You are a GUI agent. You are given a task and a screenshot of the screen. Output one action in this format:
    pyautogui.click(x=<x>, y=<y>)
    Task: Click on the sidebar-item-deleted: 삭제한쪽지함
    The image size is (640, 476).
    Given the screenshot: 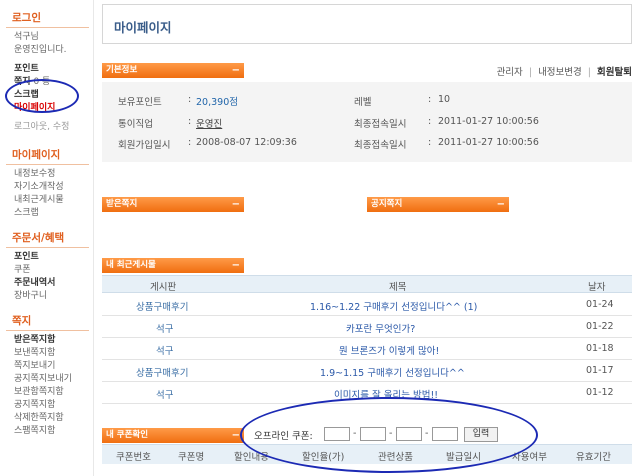 What is the action you would take?
    pyautogui.click(x=46, y=418)
    